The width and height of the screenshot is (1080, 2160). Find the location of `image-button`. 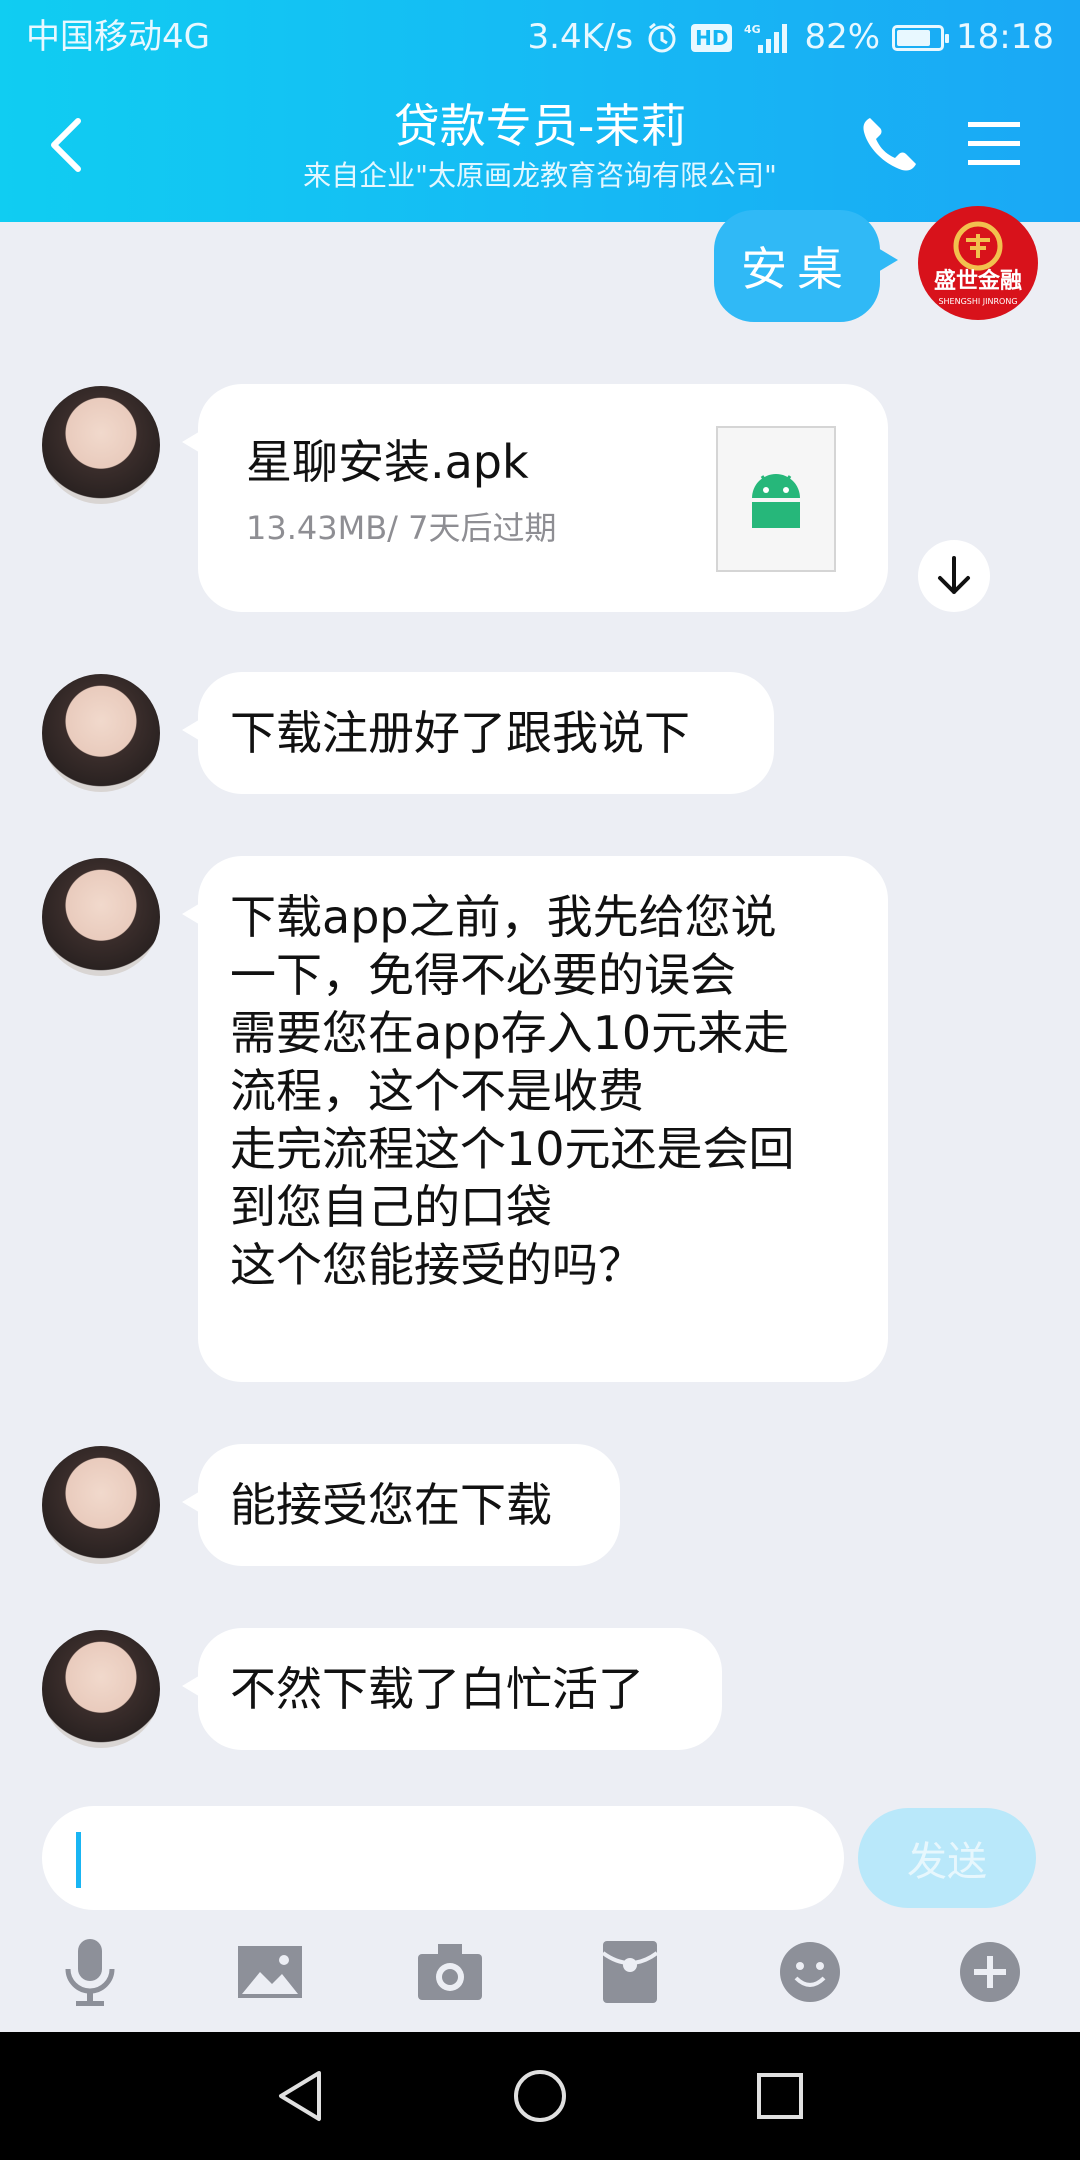

image-button is located at coordinates (270, 1972).